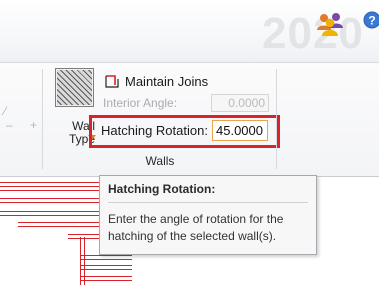 The height and width of the screenshot is (285, 379). I want to click on hatching-rotation-highlight, so click(184, 131).